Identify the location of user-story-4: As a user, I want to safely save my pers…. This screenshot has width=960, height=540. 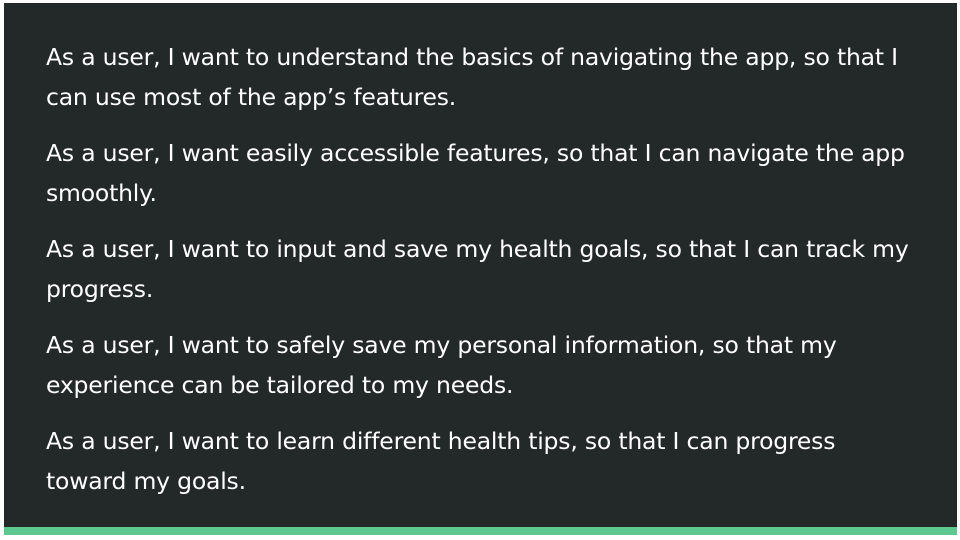
(441, 365).